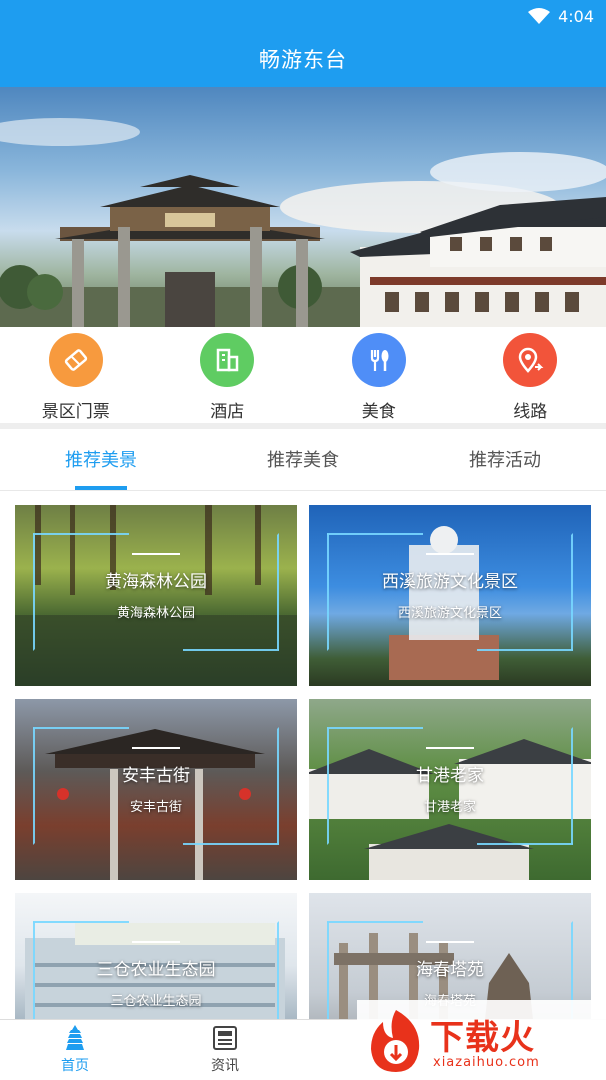 The width and height of the screenshot is (606, 1080). Describe the element at coordinates (303, 60) in the screenshot. I see `page-title: 畅游东台` at that location.